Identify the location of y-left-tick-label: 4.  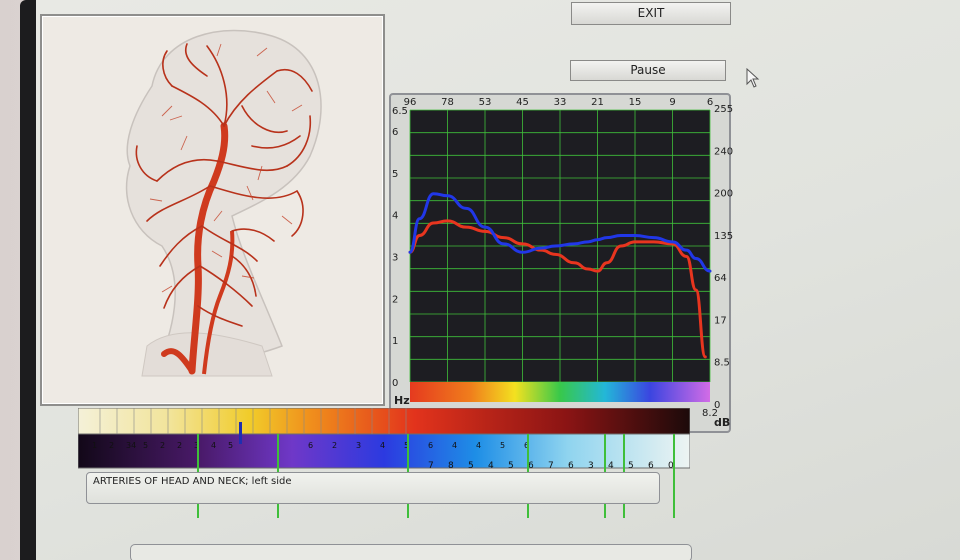
(395, 216).